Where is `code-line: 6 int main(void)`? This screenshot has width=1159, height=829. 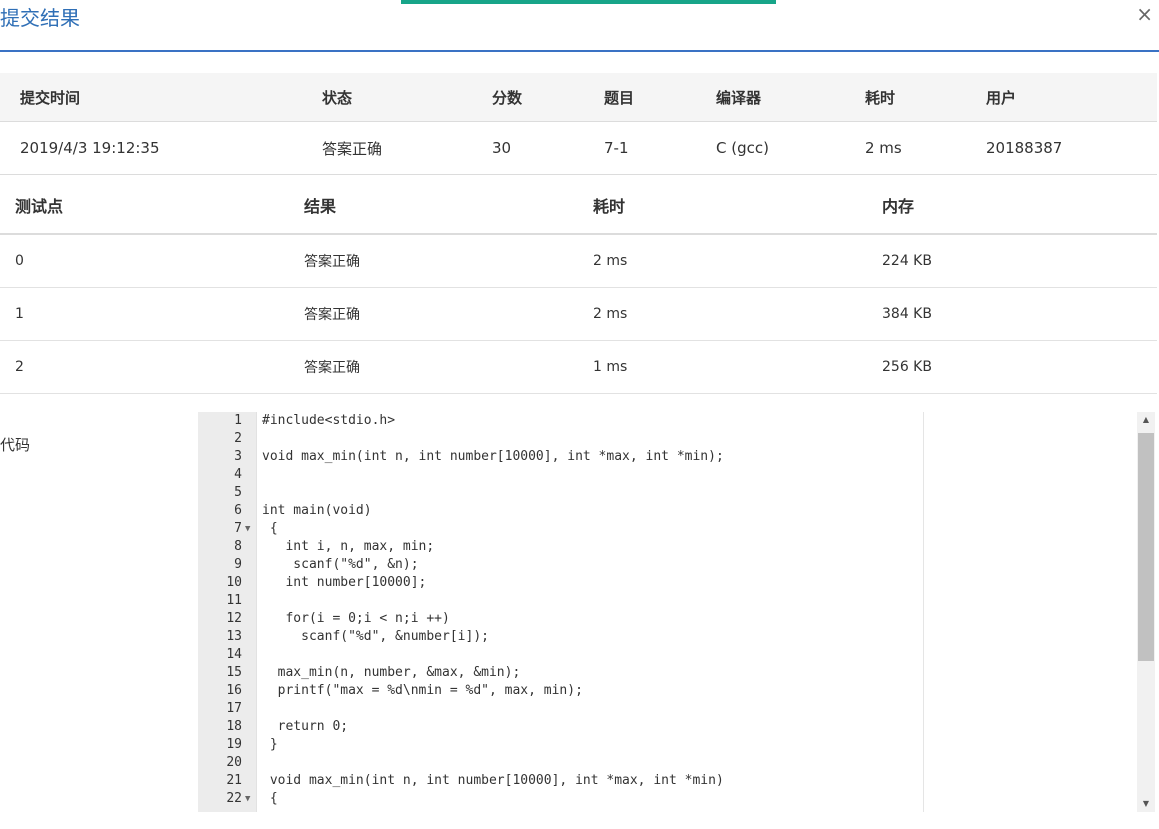 code-line: 6 int main(void) is located at coordinates (560, 511).